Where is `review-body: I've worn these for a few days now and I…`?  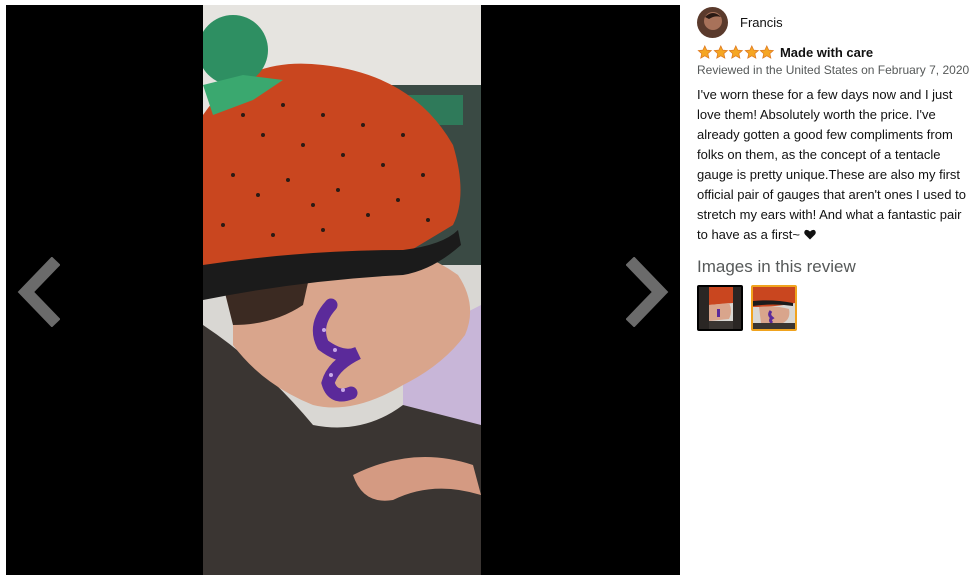
review-body: I've worn these for a few days now and I… is located at coordinates (835, 165).